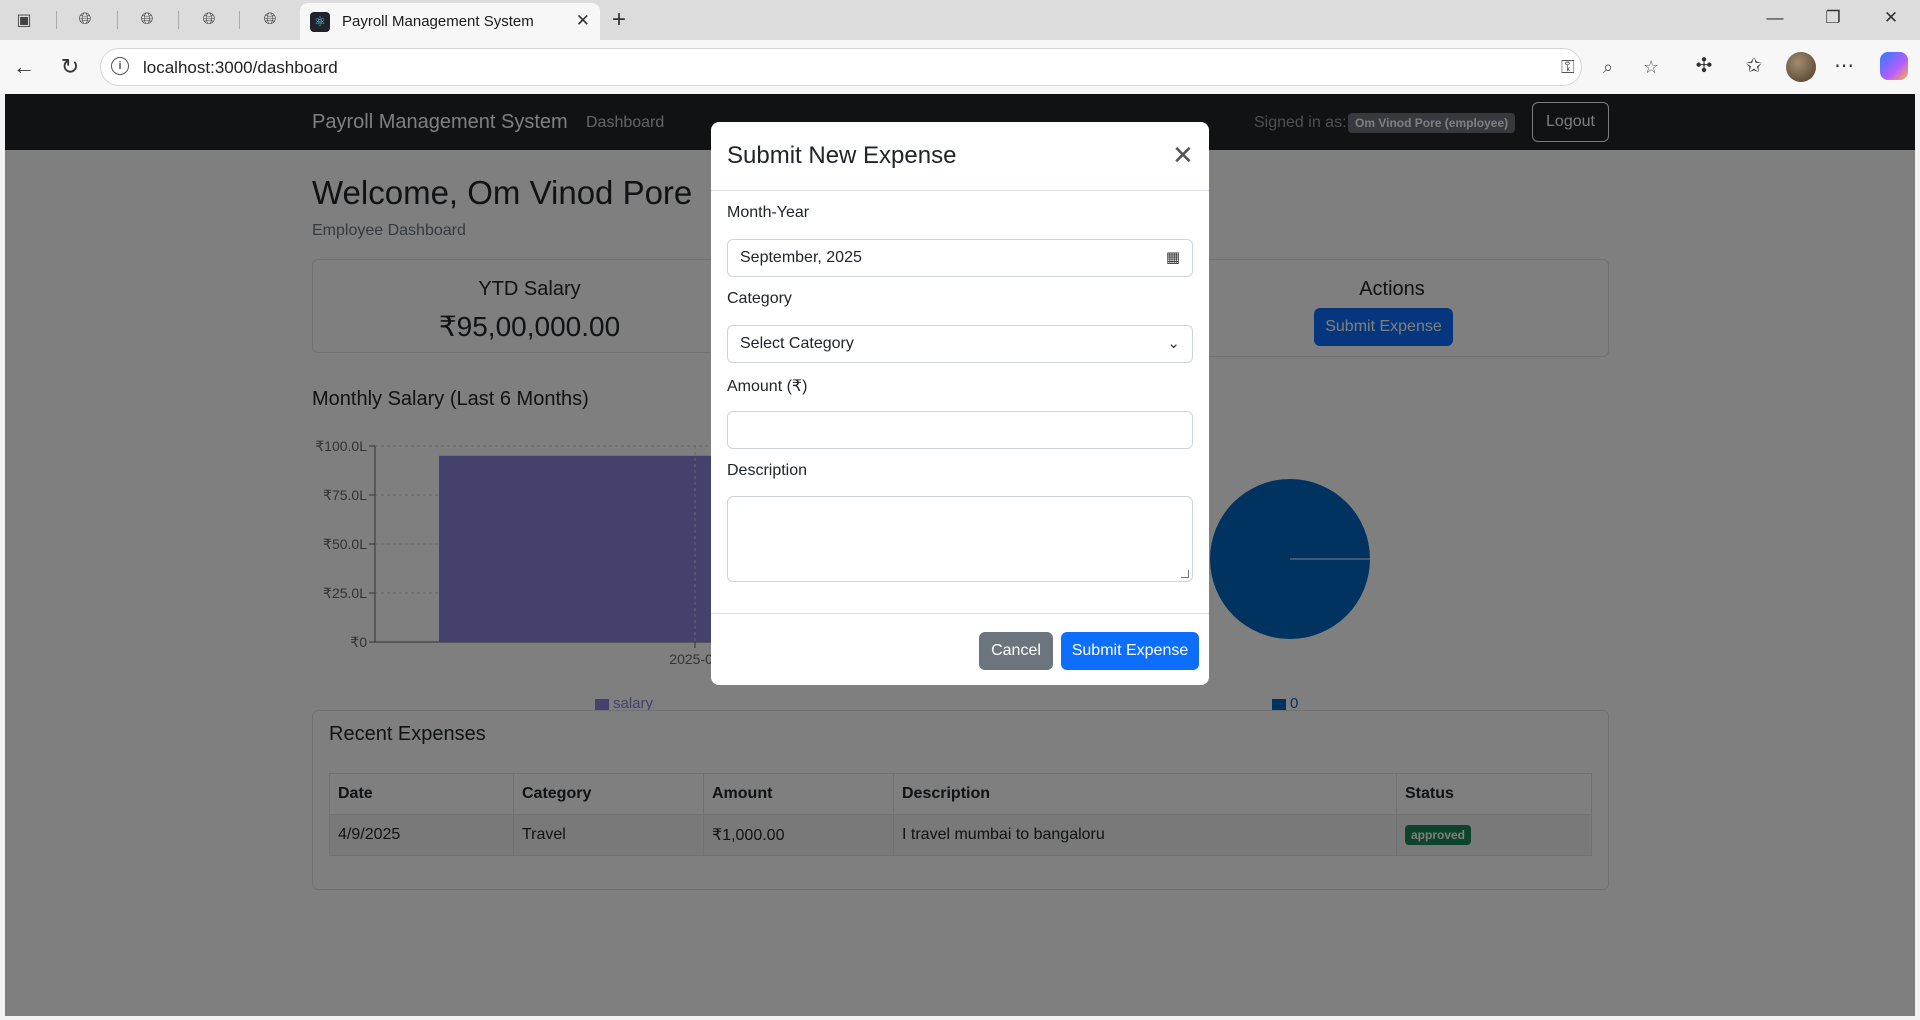  Describe the element at coordinates (960, 190) in the screenshot. I see `modal-header-divider` at that location.